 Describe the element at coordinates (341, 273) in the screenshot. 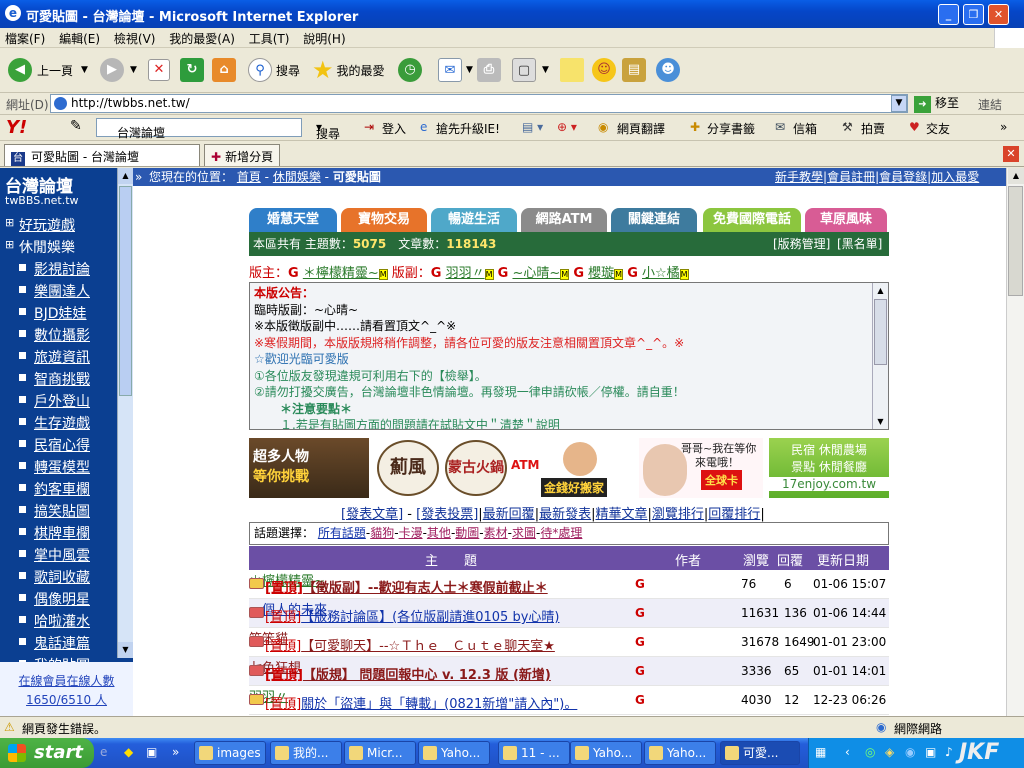

I see `moderator-name: ＊檸檬精靈~` at that location.